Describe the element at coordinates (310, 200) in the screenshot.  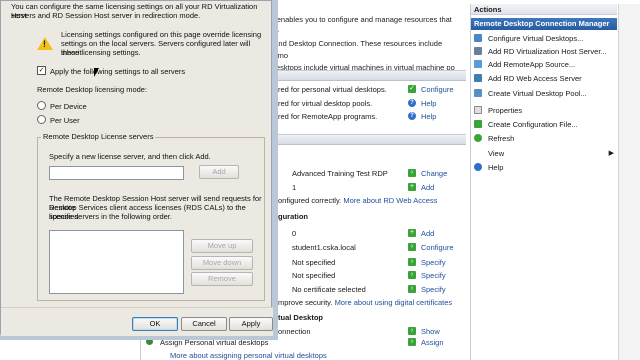
I see `webaccess-status-text: onfigured correctly.` at that location.